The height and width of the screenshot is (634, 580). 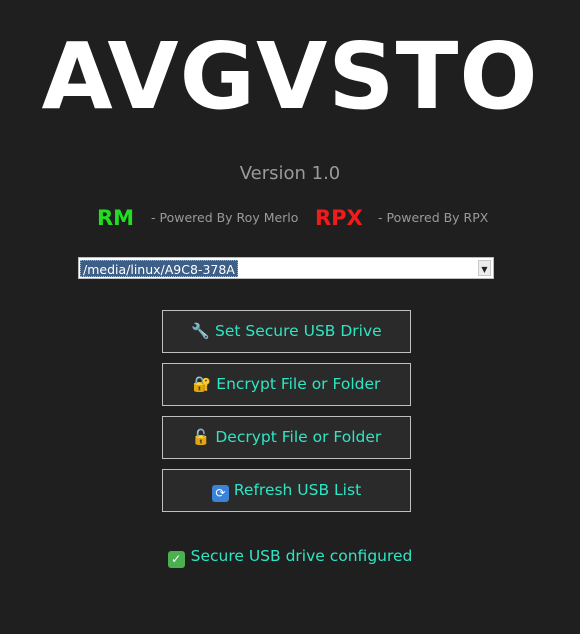 I want to click on unlock-icon: 🔓, so click(x=201, y=437).